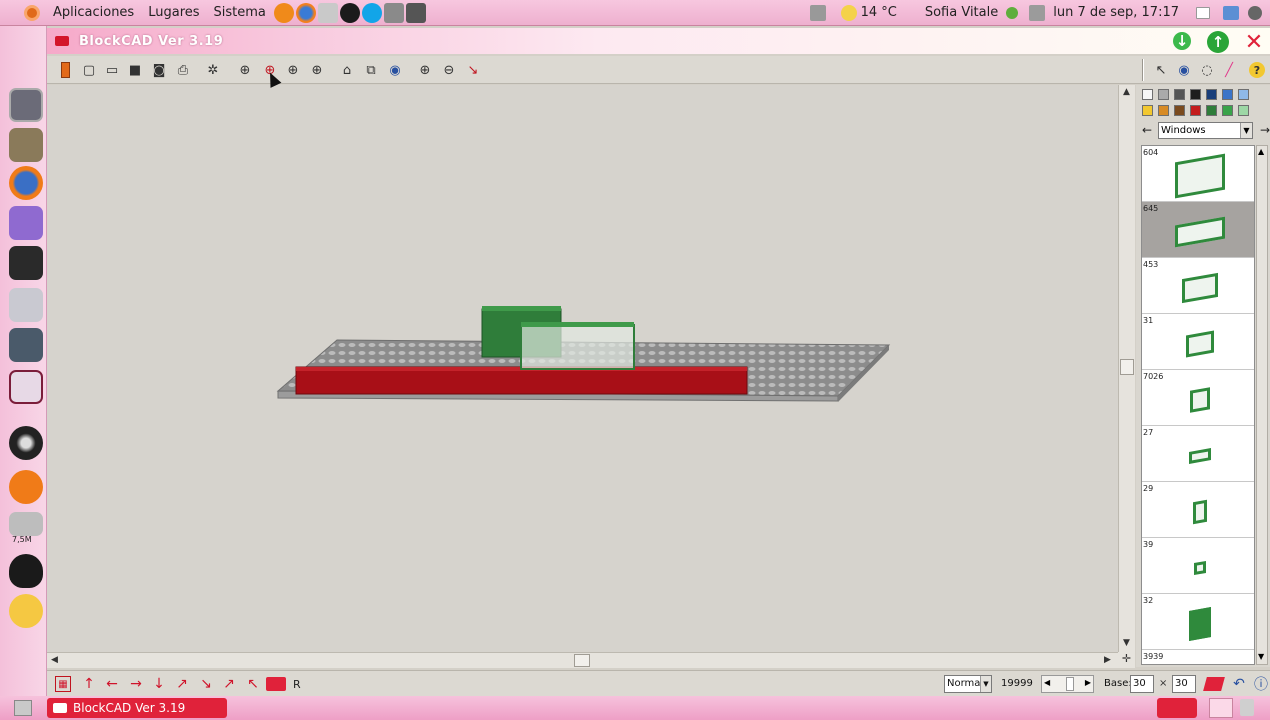 The image size is (1270, 720). I want to click on gimp-icon, so click(26, 145).